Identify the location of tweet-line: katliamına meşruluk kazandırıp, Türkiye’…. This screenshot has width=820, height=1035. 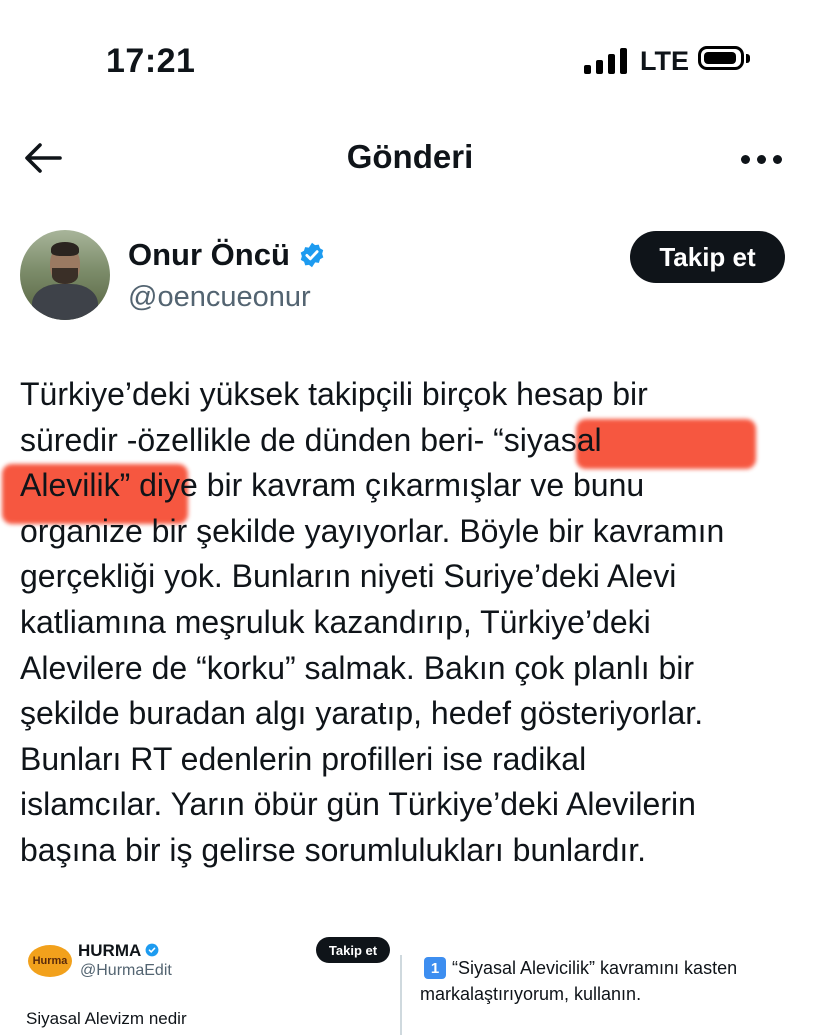
(335, 621).